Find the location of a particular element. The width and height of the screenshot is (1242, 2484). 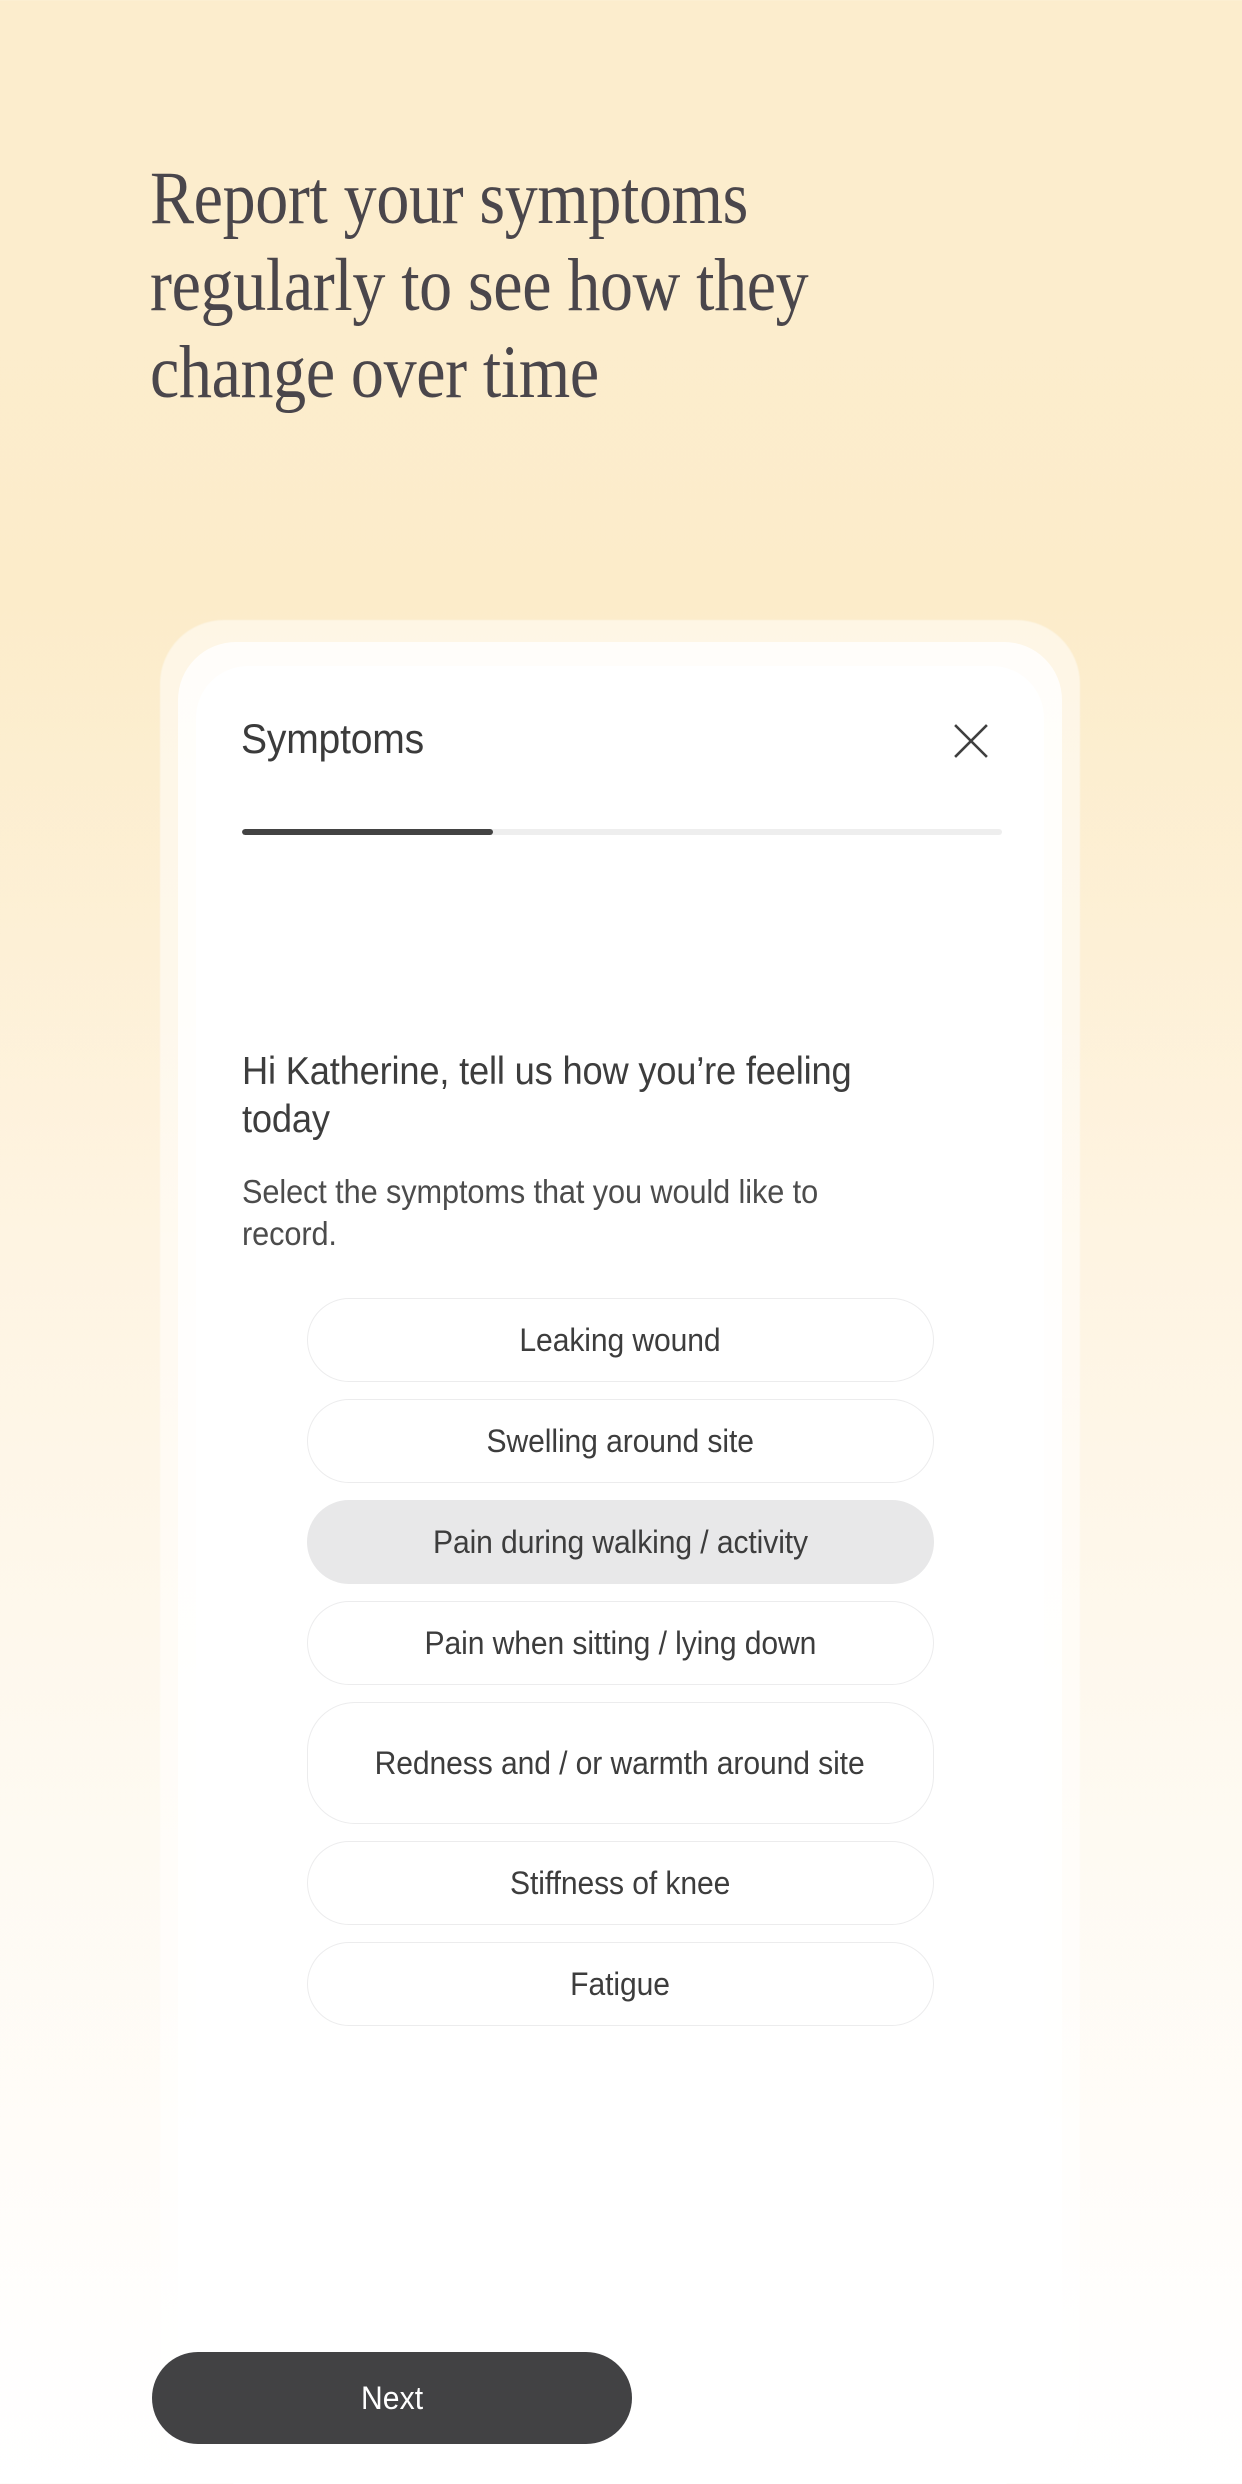

close-icon is located at coordinates (971, 741).